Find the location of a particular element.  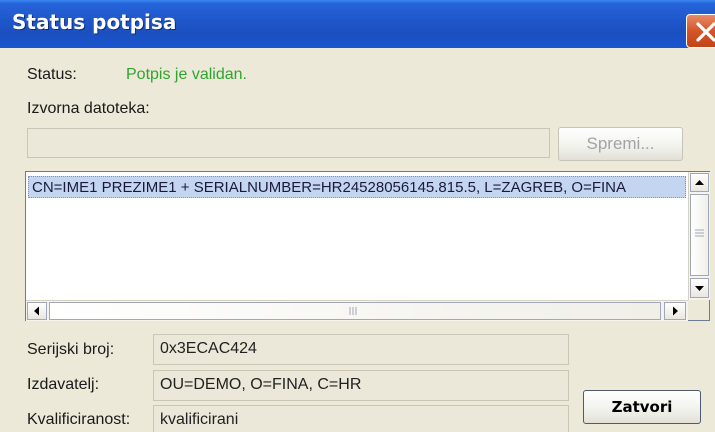

scroll-left-button is located at coordinates (37, 311).